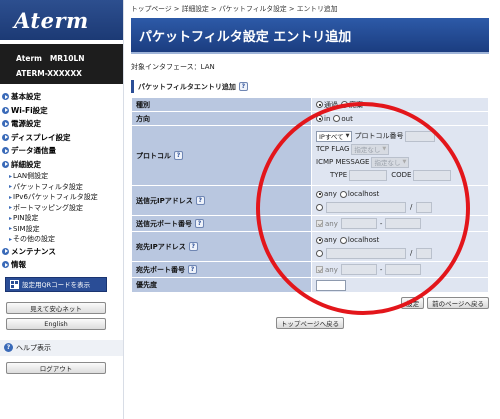 This screenshot has height=419, width=500. Describe the element at coordinates (432, 175) in the screenshot. I see `icmp-code-input` at that location.